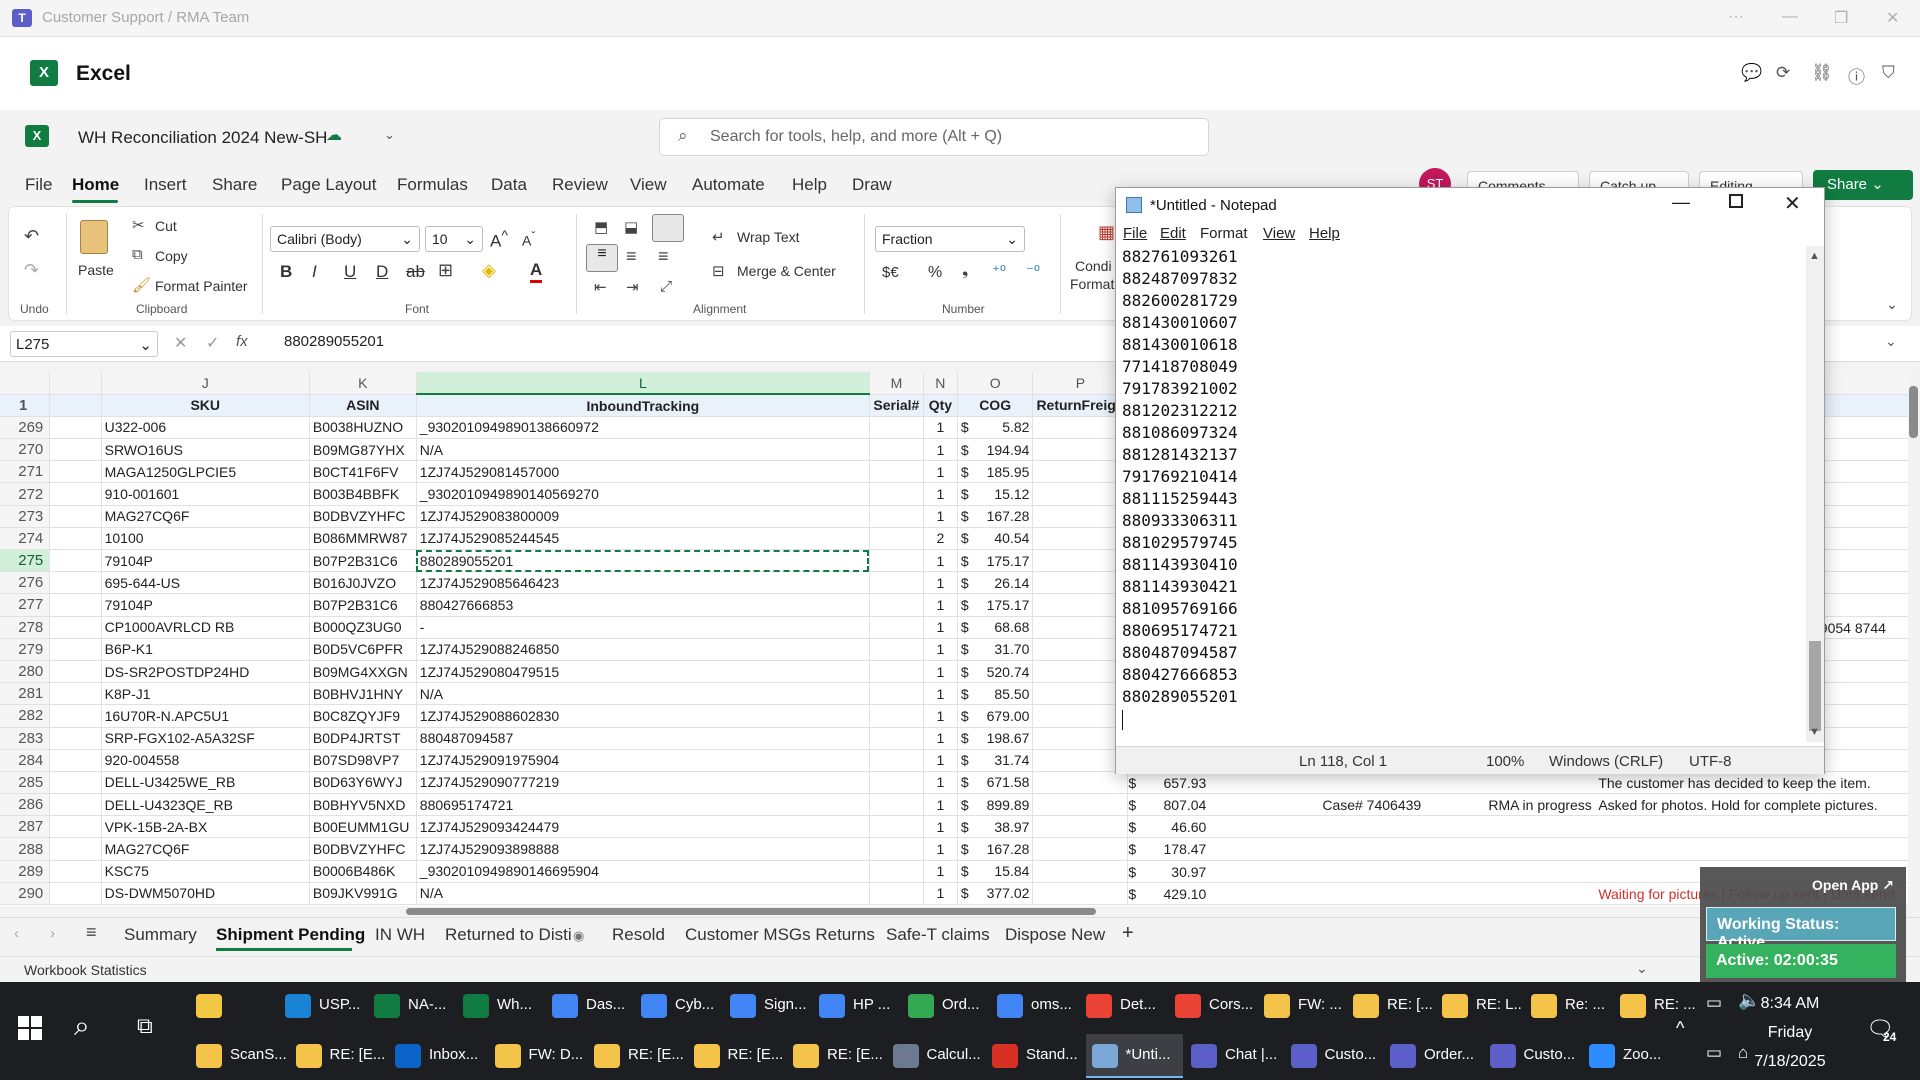  I want to click on cell-inbound-tracking: 880289055201, so click(643, 561).